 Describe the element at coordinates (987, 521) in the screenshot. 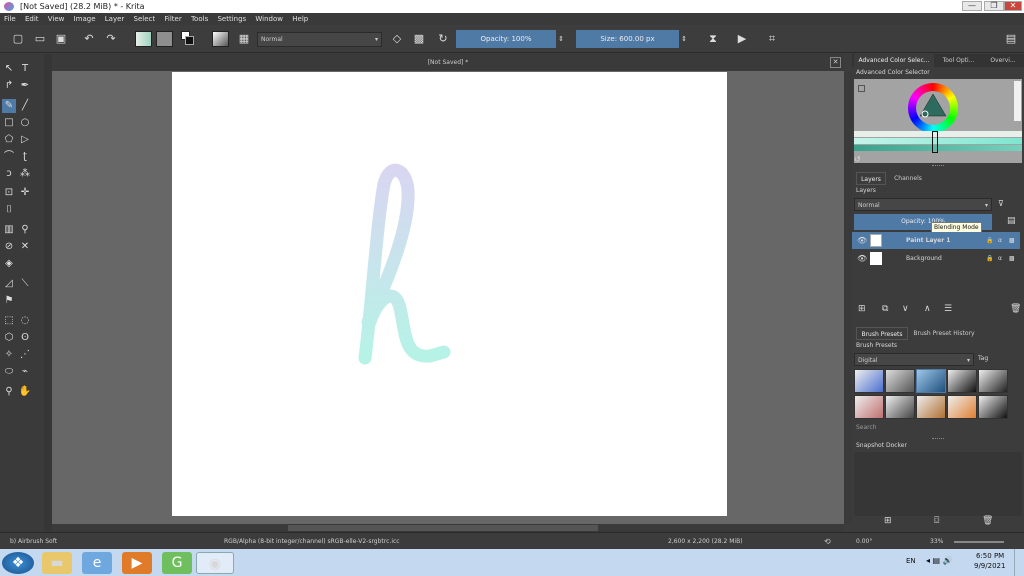

I see `delete-snapshot-icon: 🗑` at that location.